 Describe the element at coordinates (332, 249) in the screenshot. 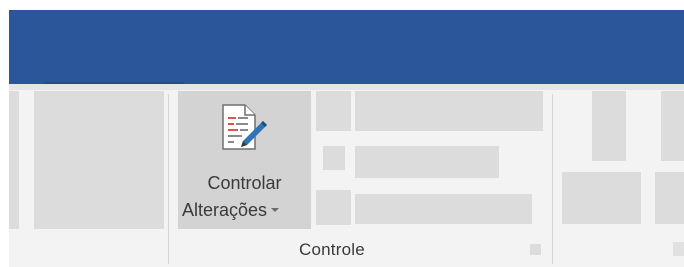

I see `group-label-controle: Controle` at that location.